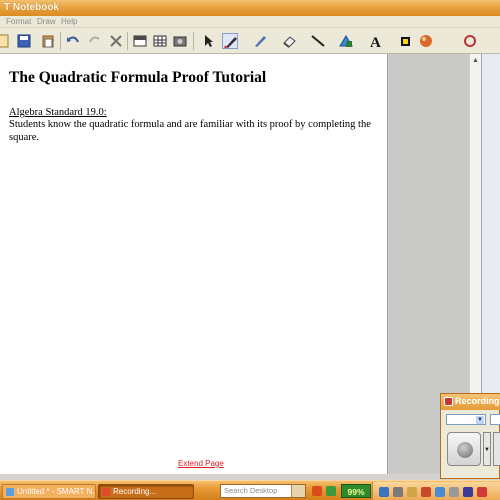 The image size is (500, 500). Describe the element at coordinates (10, 492) in the screenshot. I see `smart-notebook-icon` at that location.